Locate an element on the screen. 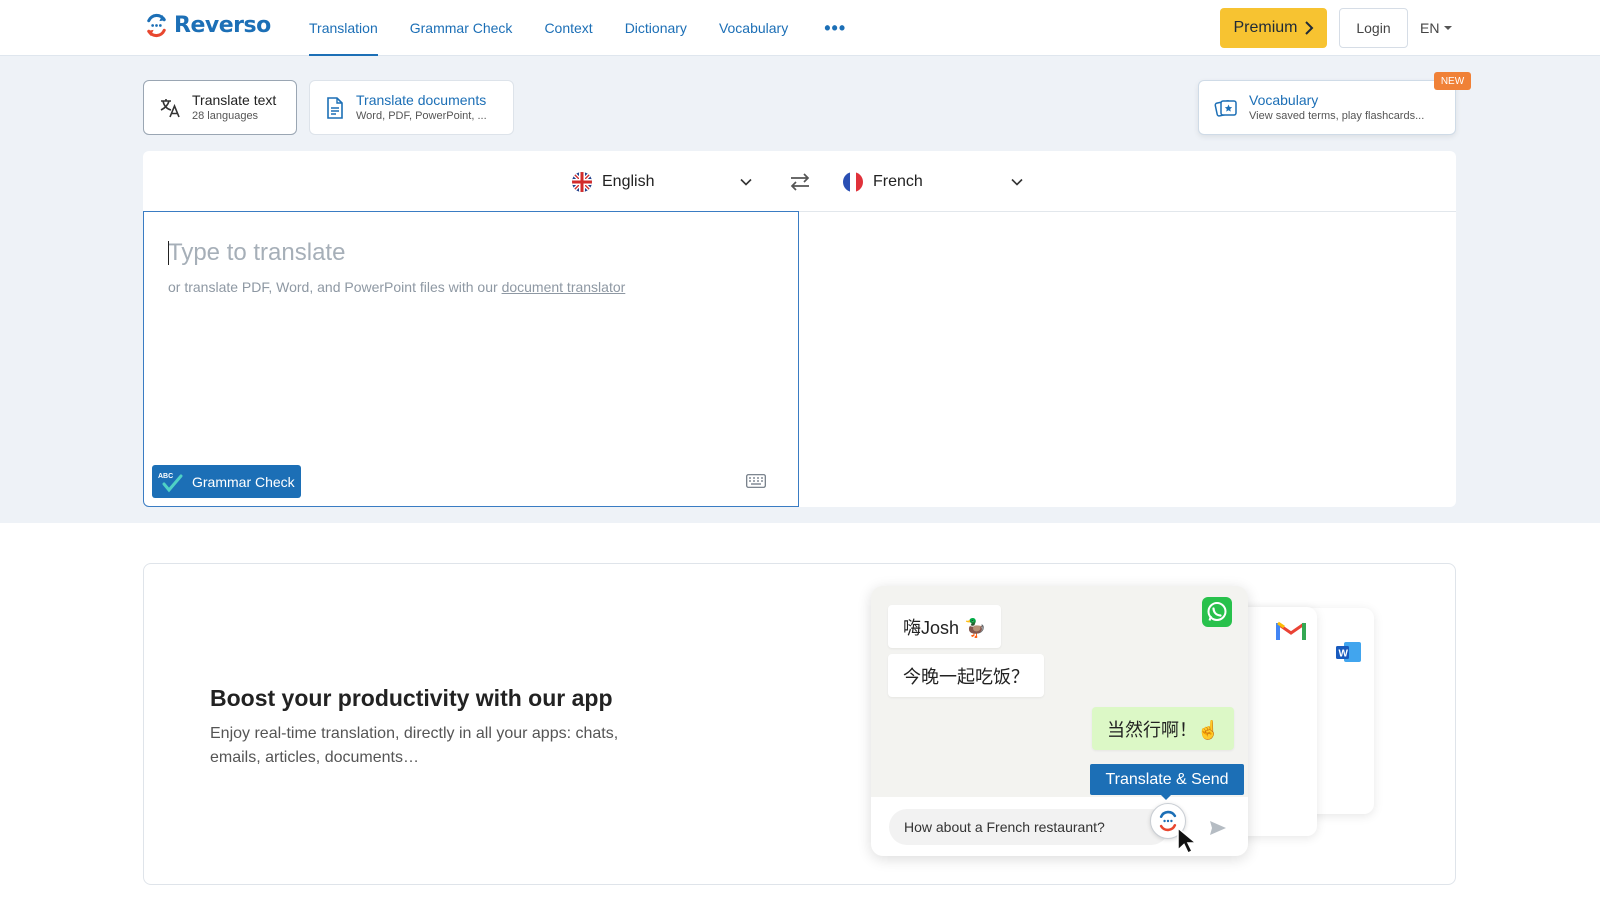  grammar-check-icon: ABC is located at coordinates (170, 482).